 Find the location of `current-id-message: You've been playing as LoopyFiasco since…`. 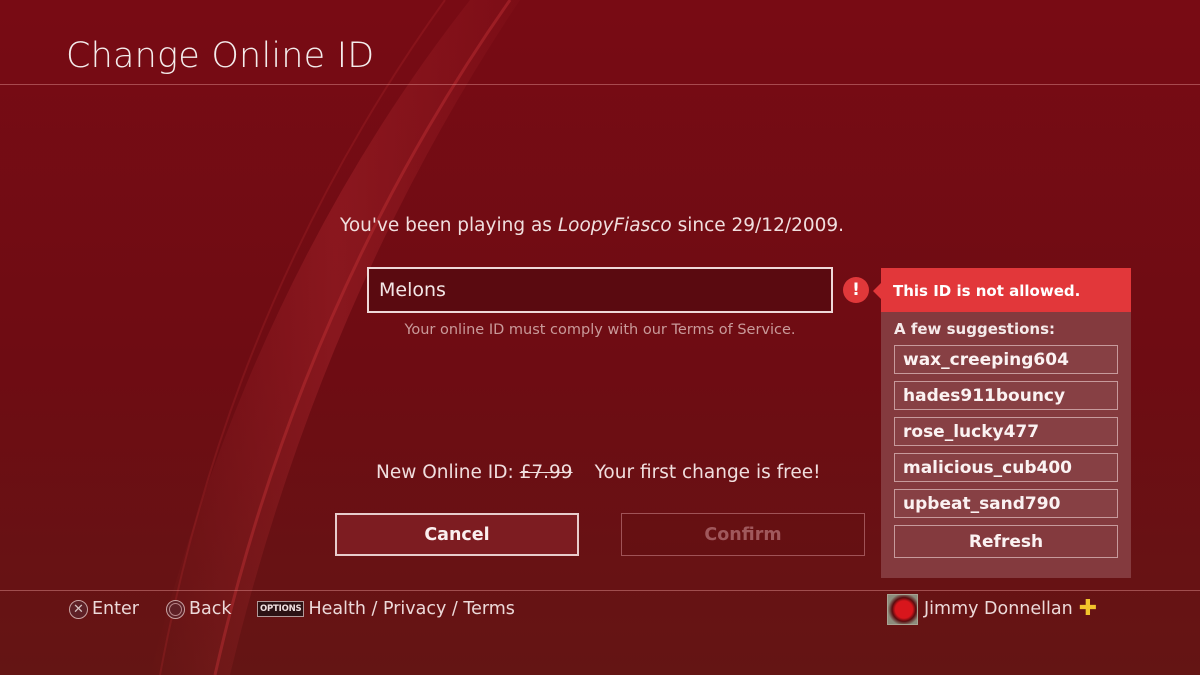

current-id-message: You've been playing as LoopyFiasco since… is located at coordinates (600, 225).